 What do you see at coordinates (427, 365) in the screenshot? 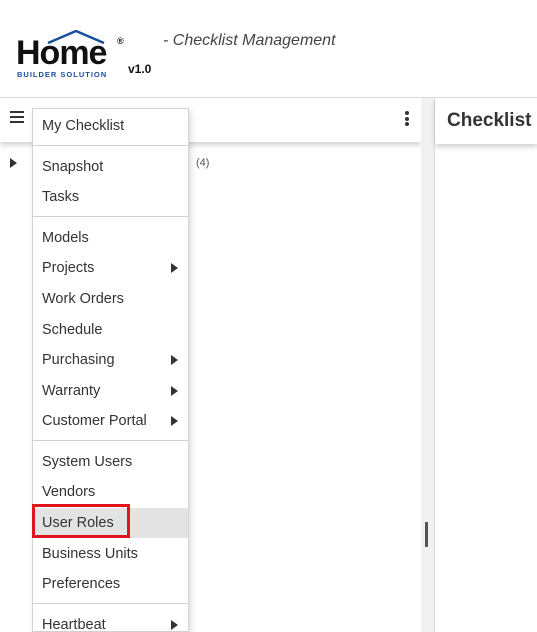
I see `panel-splitter` at bounding box center [427, 365].